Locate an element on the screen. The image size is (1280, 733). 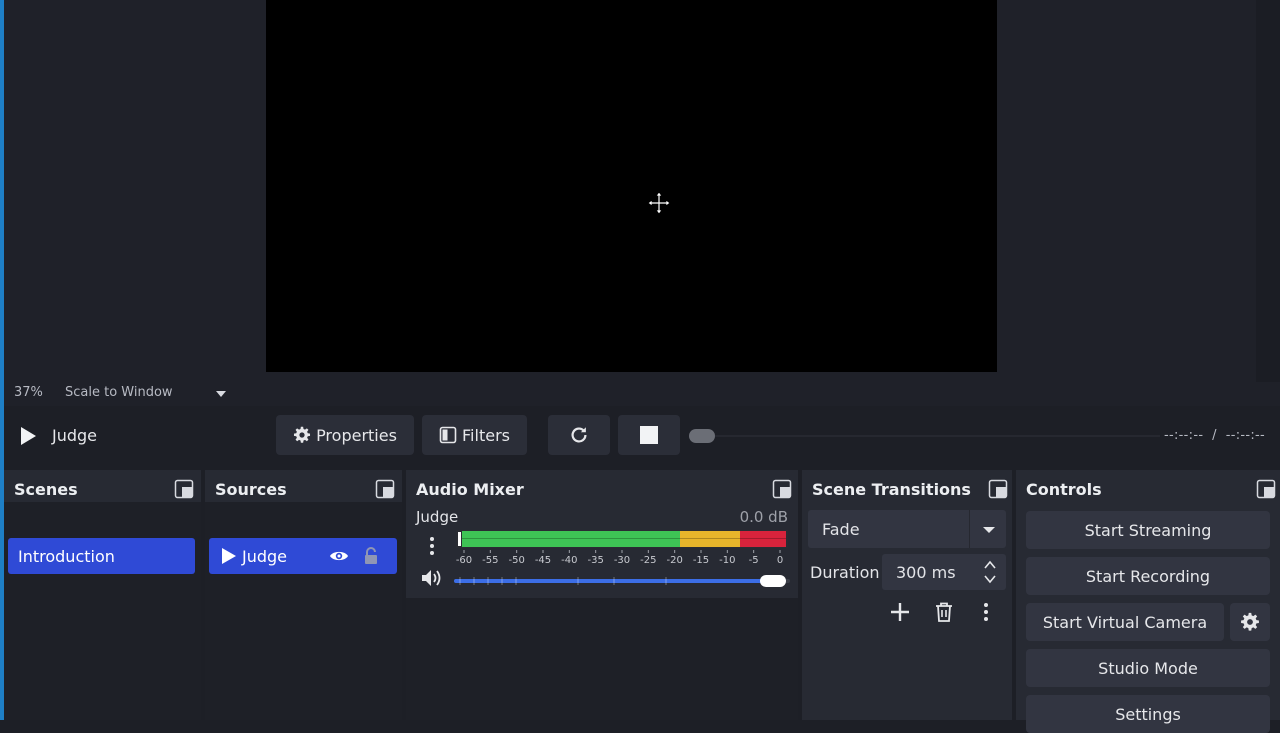
meter-tick-label: -10 is located at coordinates (727, 559).